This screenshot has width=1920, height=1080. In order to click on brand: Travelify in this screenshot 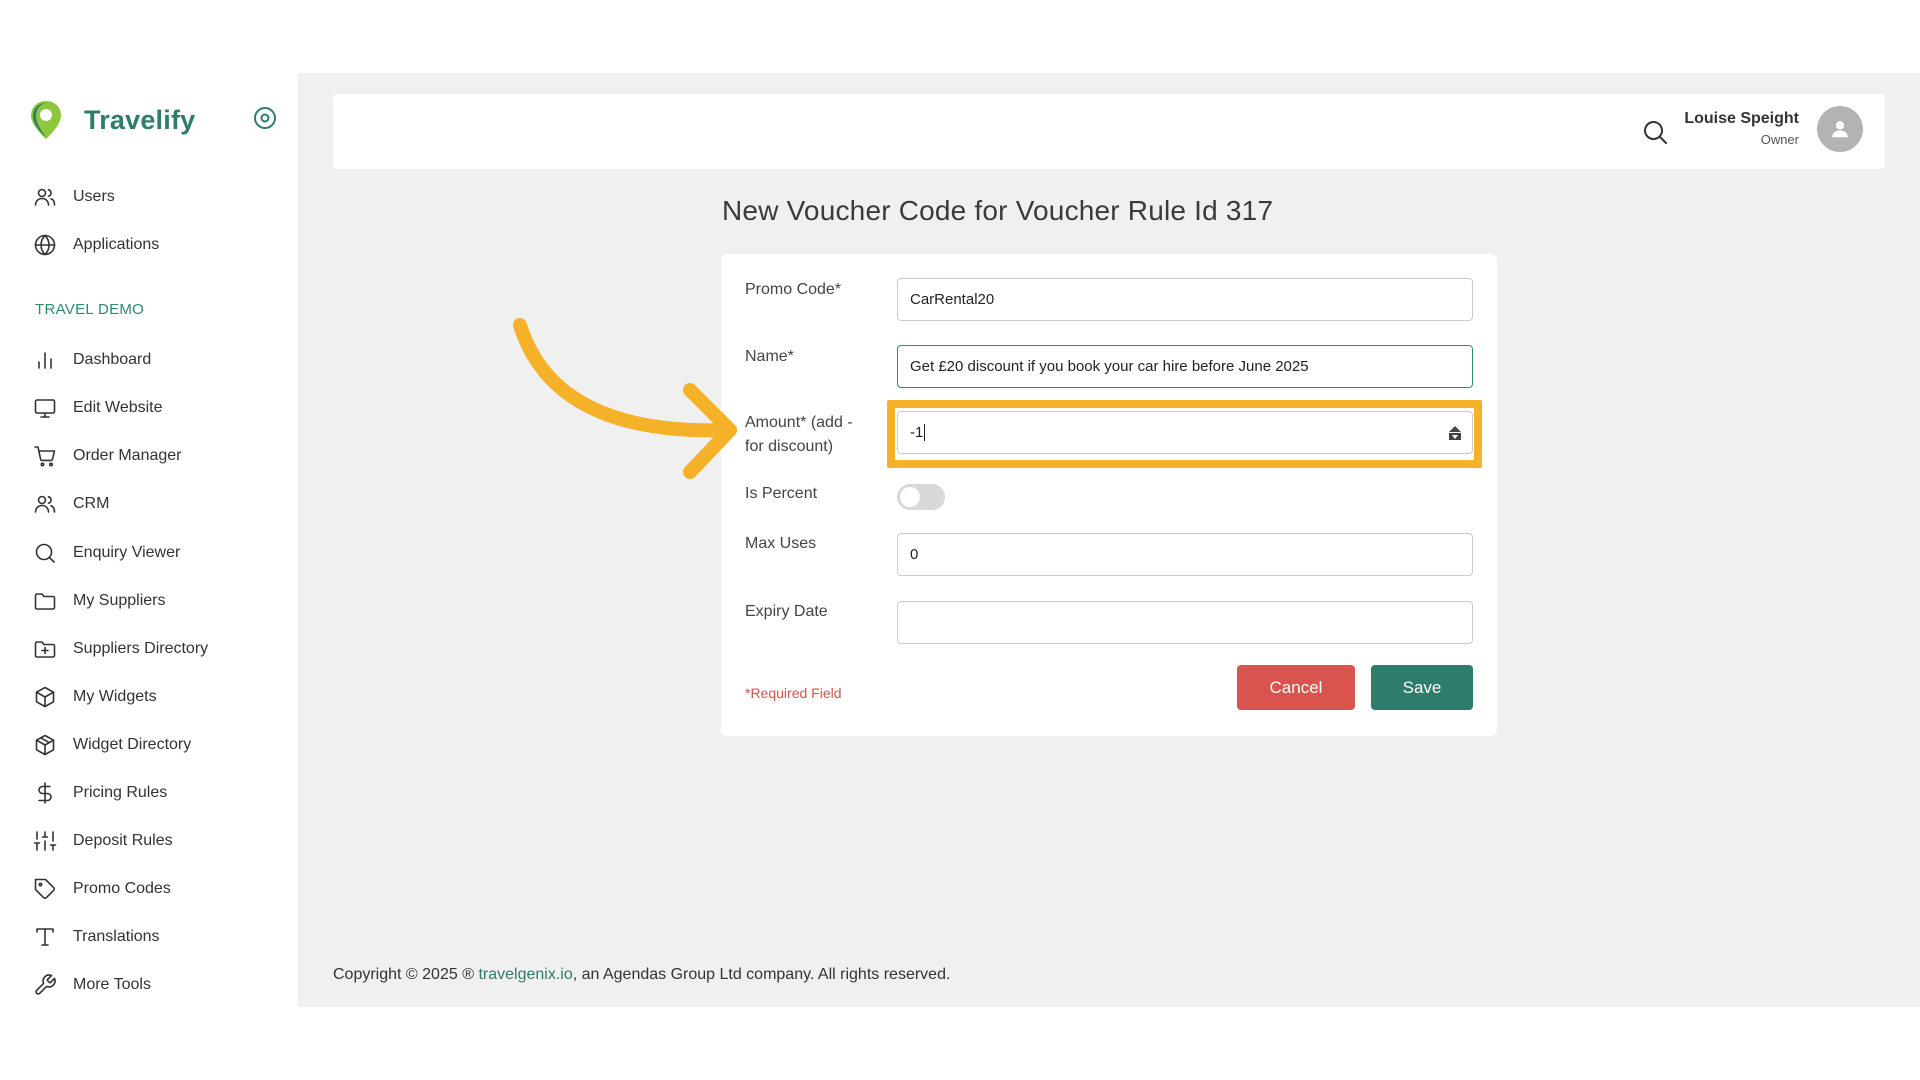, I will do `click(111, 120)`.